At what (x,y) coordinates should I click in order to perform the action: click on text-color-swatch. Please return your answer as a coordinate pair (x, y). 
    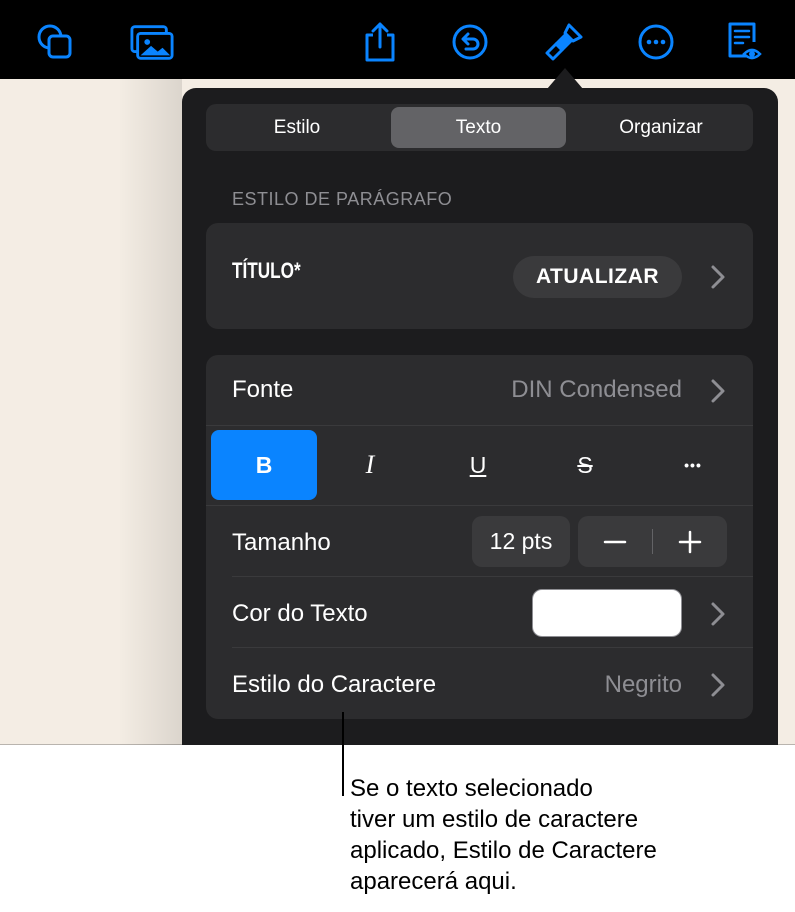
    Looking at the image, I should click on (607, 613).